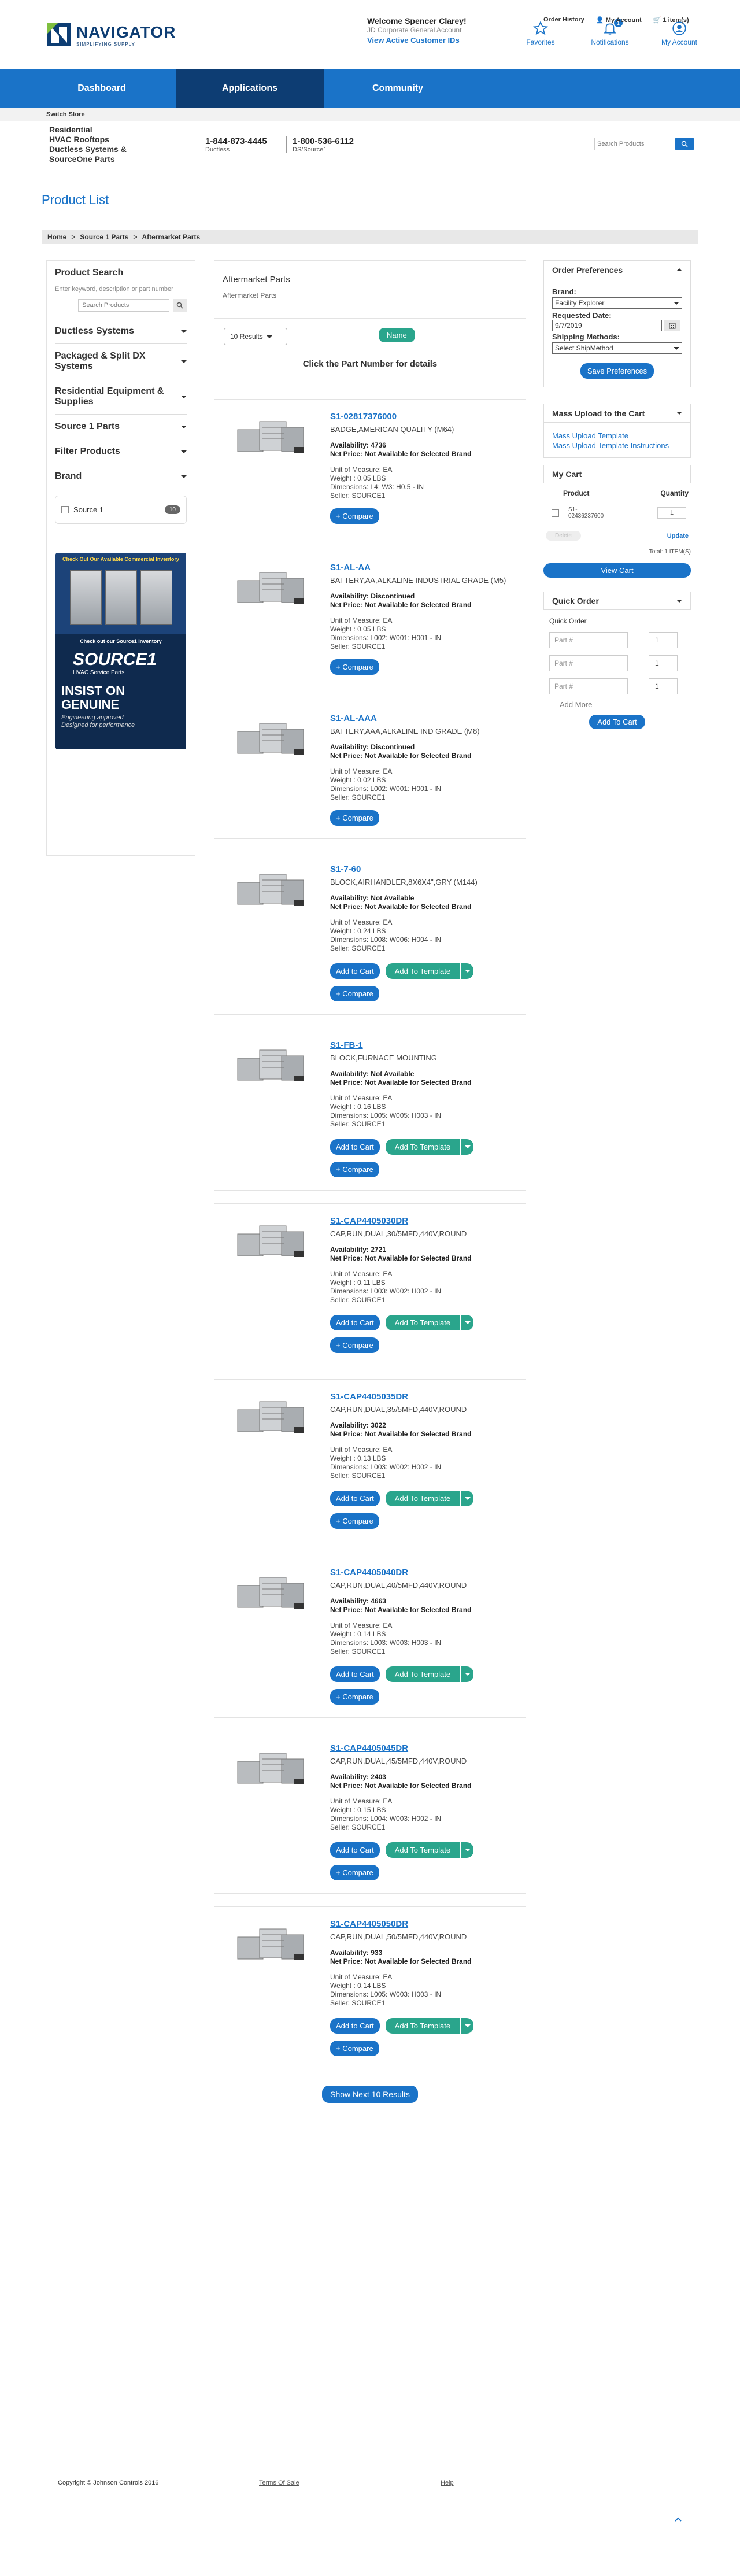 This screenshot has width=740, height=2576. I want to click on nav-dashboard: Dashboard, so click(102, 88).